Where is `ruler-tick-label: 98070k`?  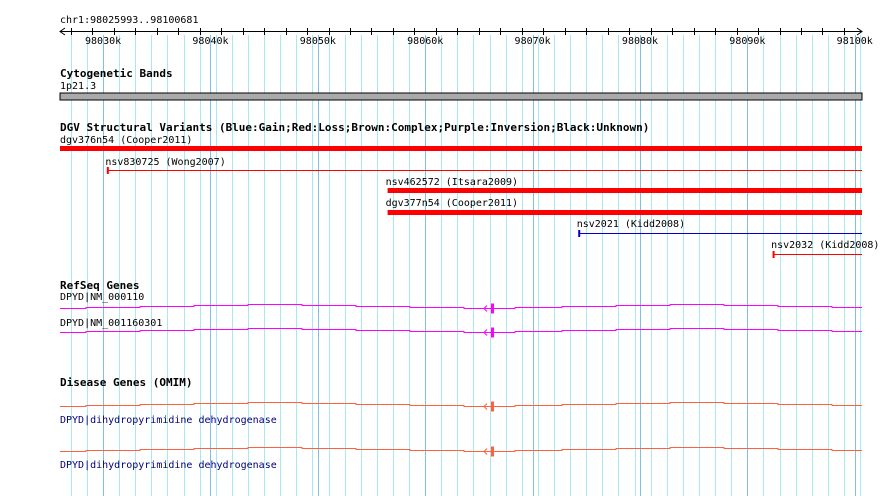 ruler-tick-label: 98070k is located at coordinates (532, 41).